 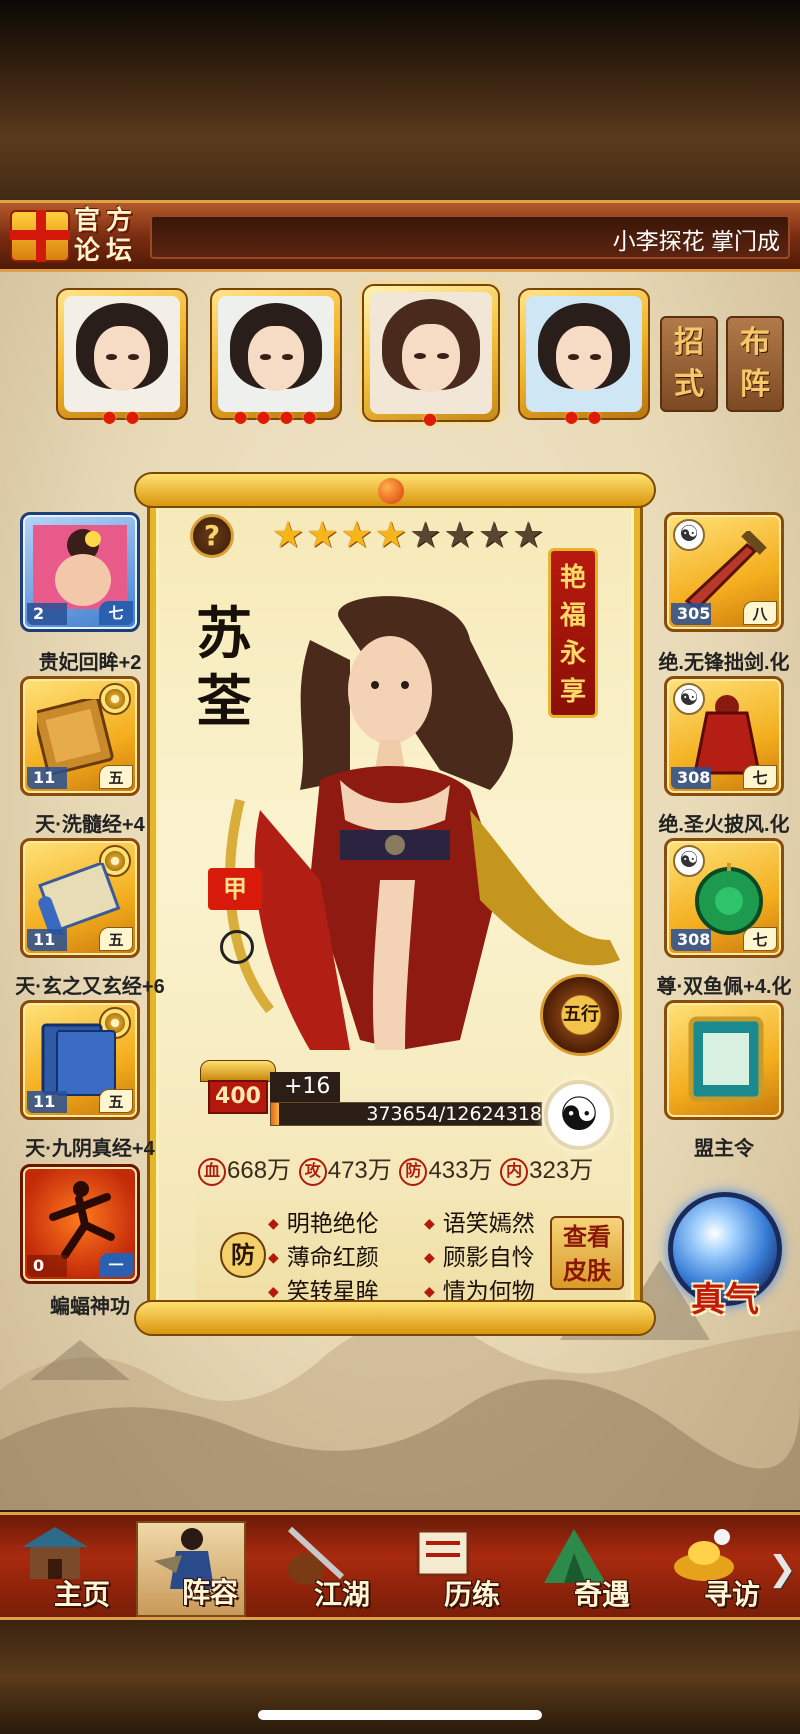 I want to click on nav-home-label: 主页, so click(x=81, y=1594).